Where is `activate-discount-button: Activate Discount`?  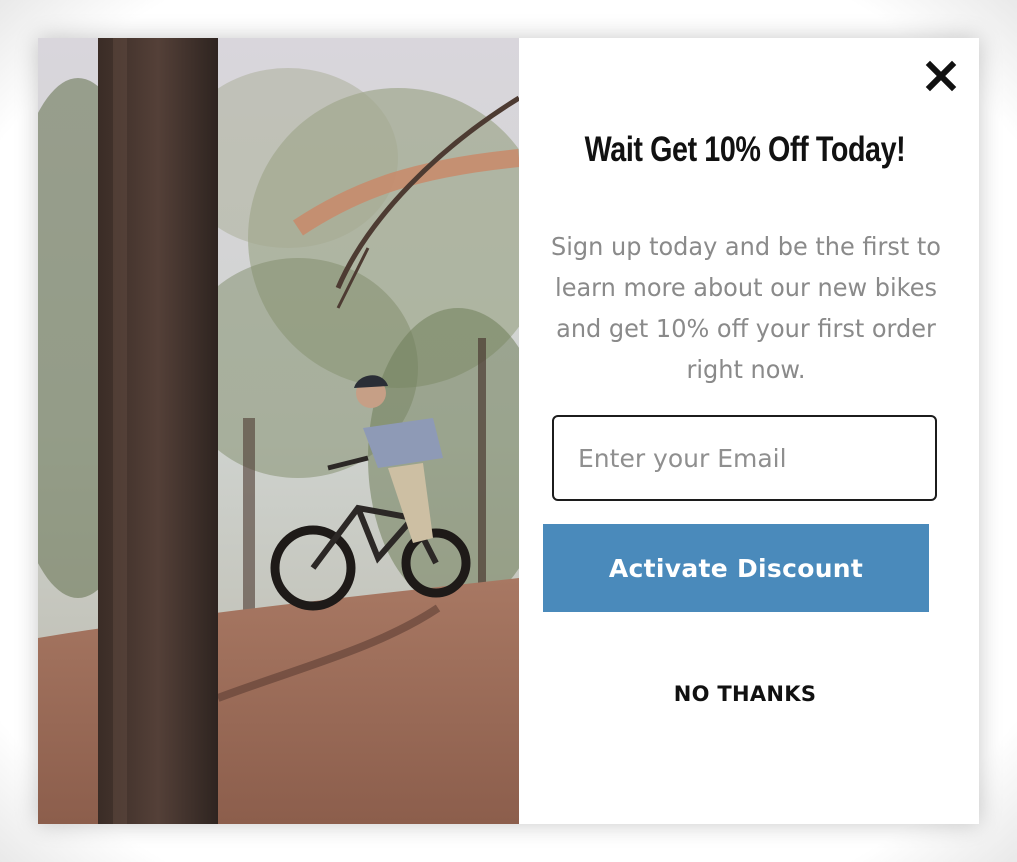 activate-discount-button: Activate Discount is located at coordinates (736, 568).